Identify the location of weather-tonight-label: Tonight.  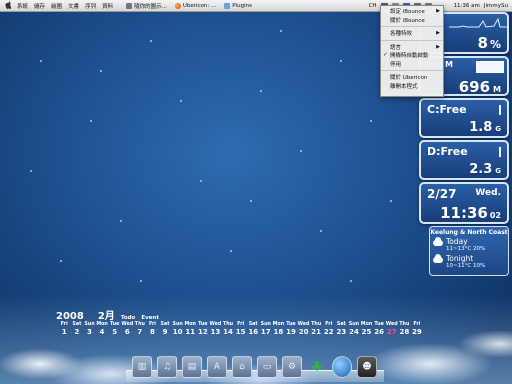
(460, 258).